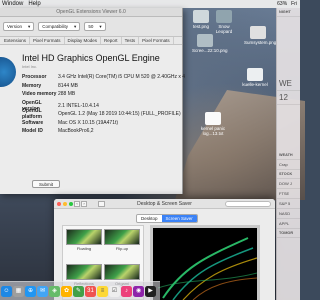  I want to click on tab-report: Report, so click(111, 40).